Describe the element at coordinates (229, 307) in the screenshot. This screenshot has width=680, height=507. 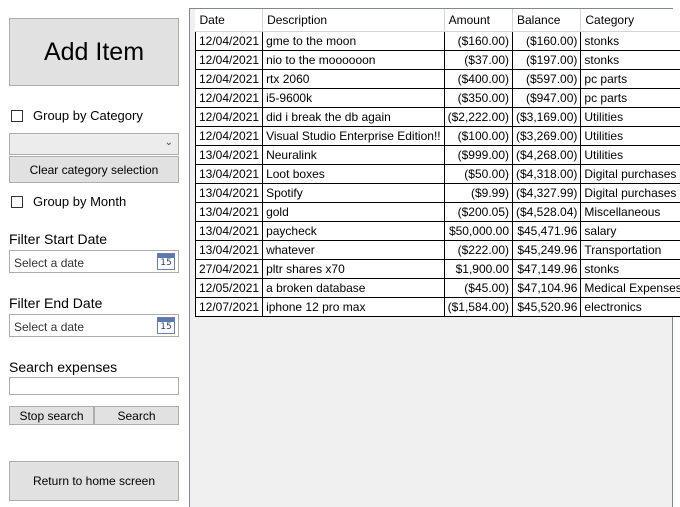
I see `cell-date: 12/07/2021` at that location.